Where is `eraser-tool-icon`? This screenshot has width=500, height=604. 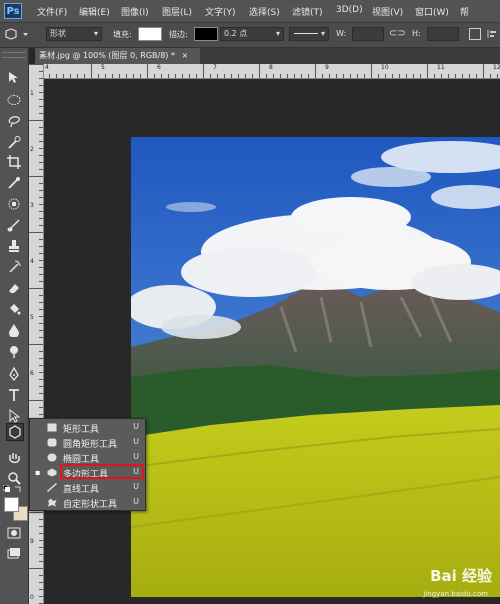 eraser-tool-icon is located at coordinates (14, 288).